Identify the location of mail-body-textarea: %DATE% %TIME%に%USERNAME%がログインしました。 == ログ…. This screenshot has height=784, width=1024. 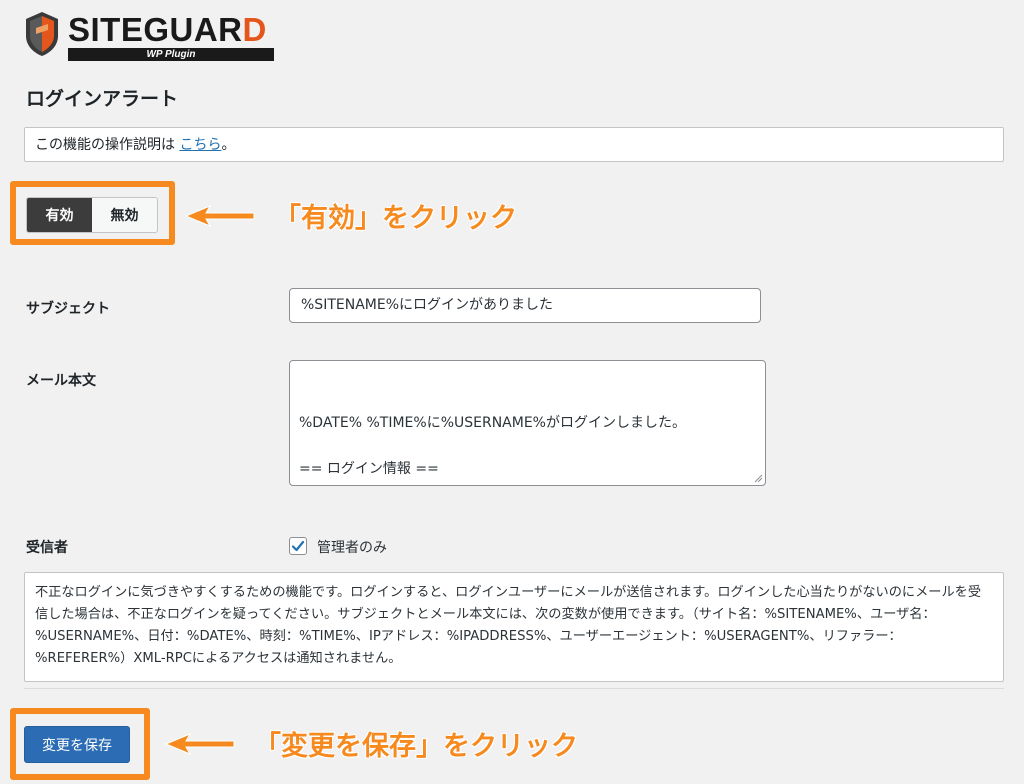
(527, 423).